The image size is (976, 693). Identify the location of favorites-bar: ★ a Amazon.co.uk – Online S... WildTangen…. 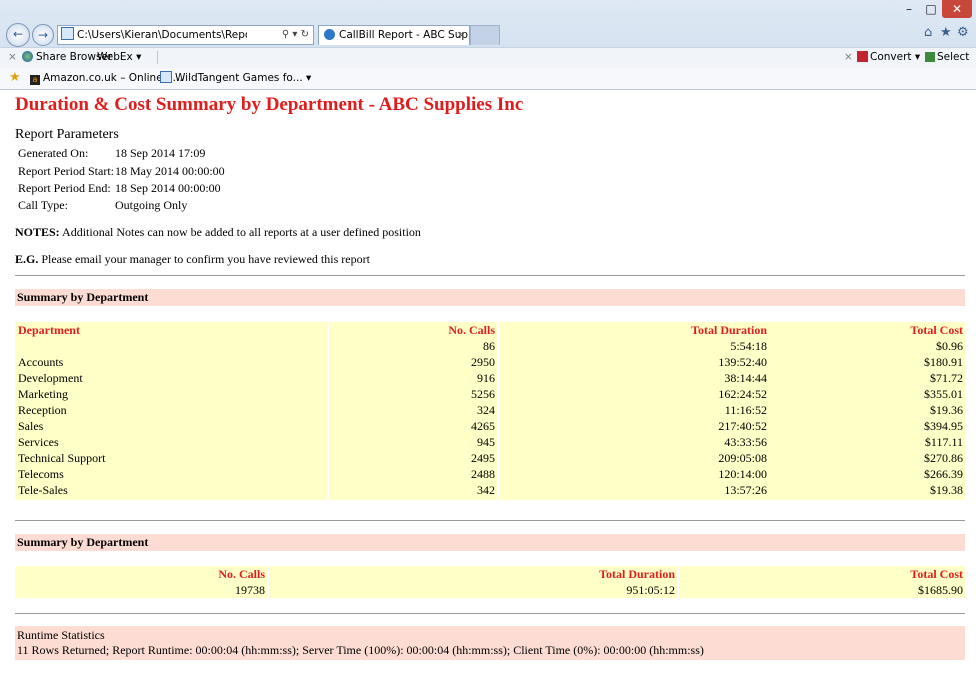
(488, 79).